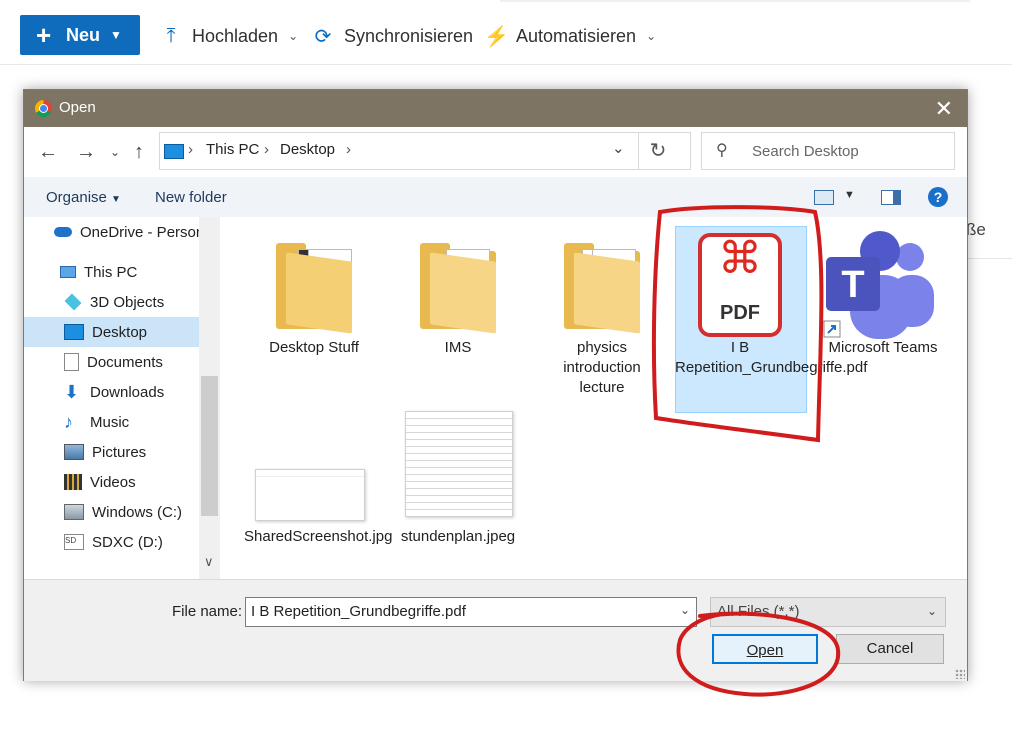  What do you see at coordinates (891, 197) in the screenshot?
I see `preview-pane-icon` at bounding box center [891, 197].